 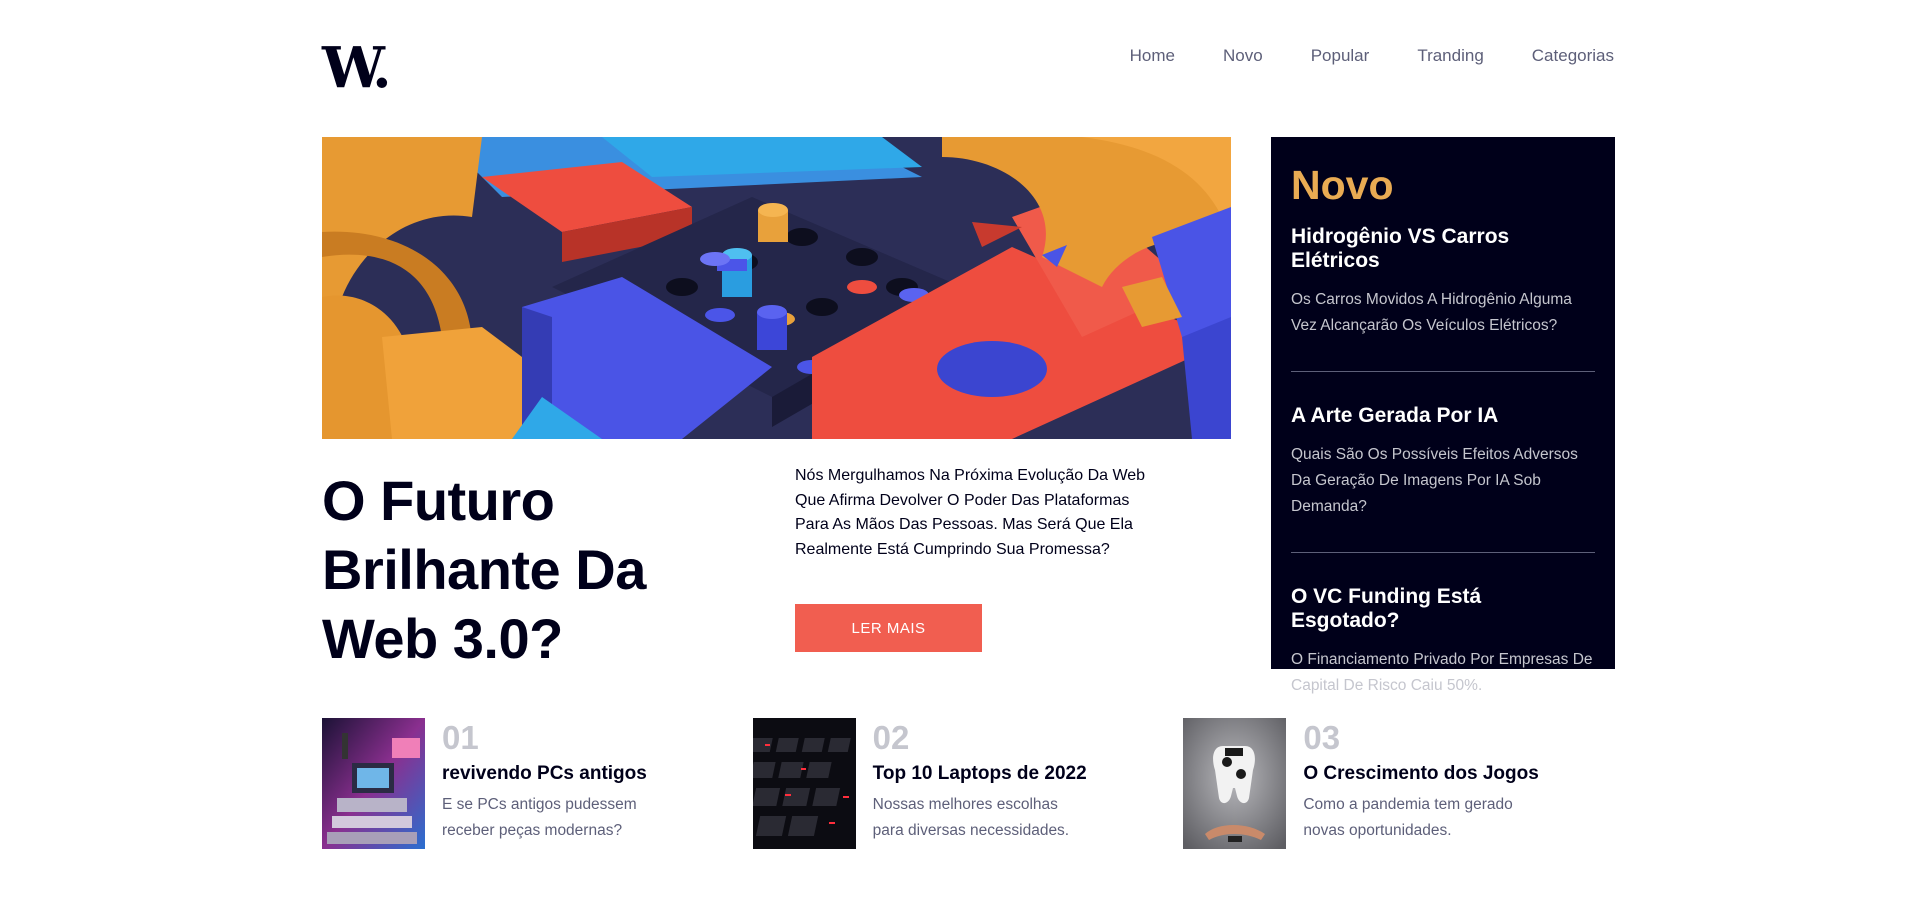 I want to click on game-controller-thumbnail, so click(x=1235, y=783).